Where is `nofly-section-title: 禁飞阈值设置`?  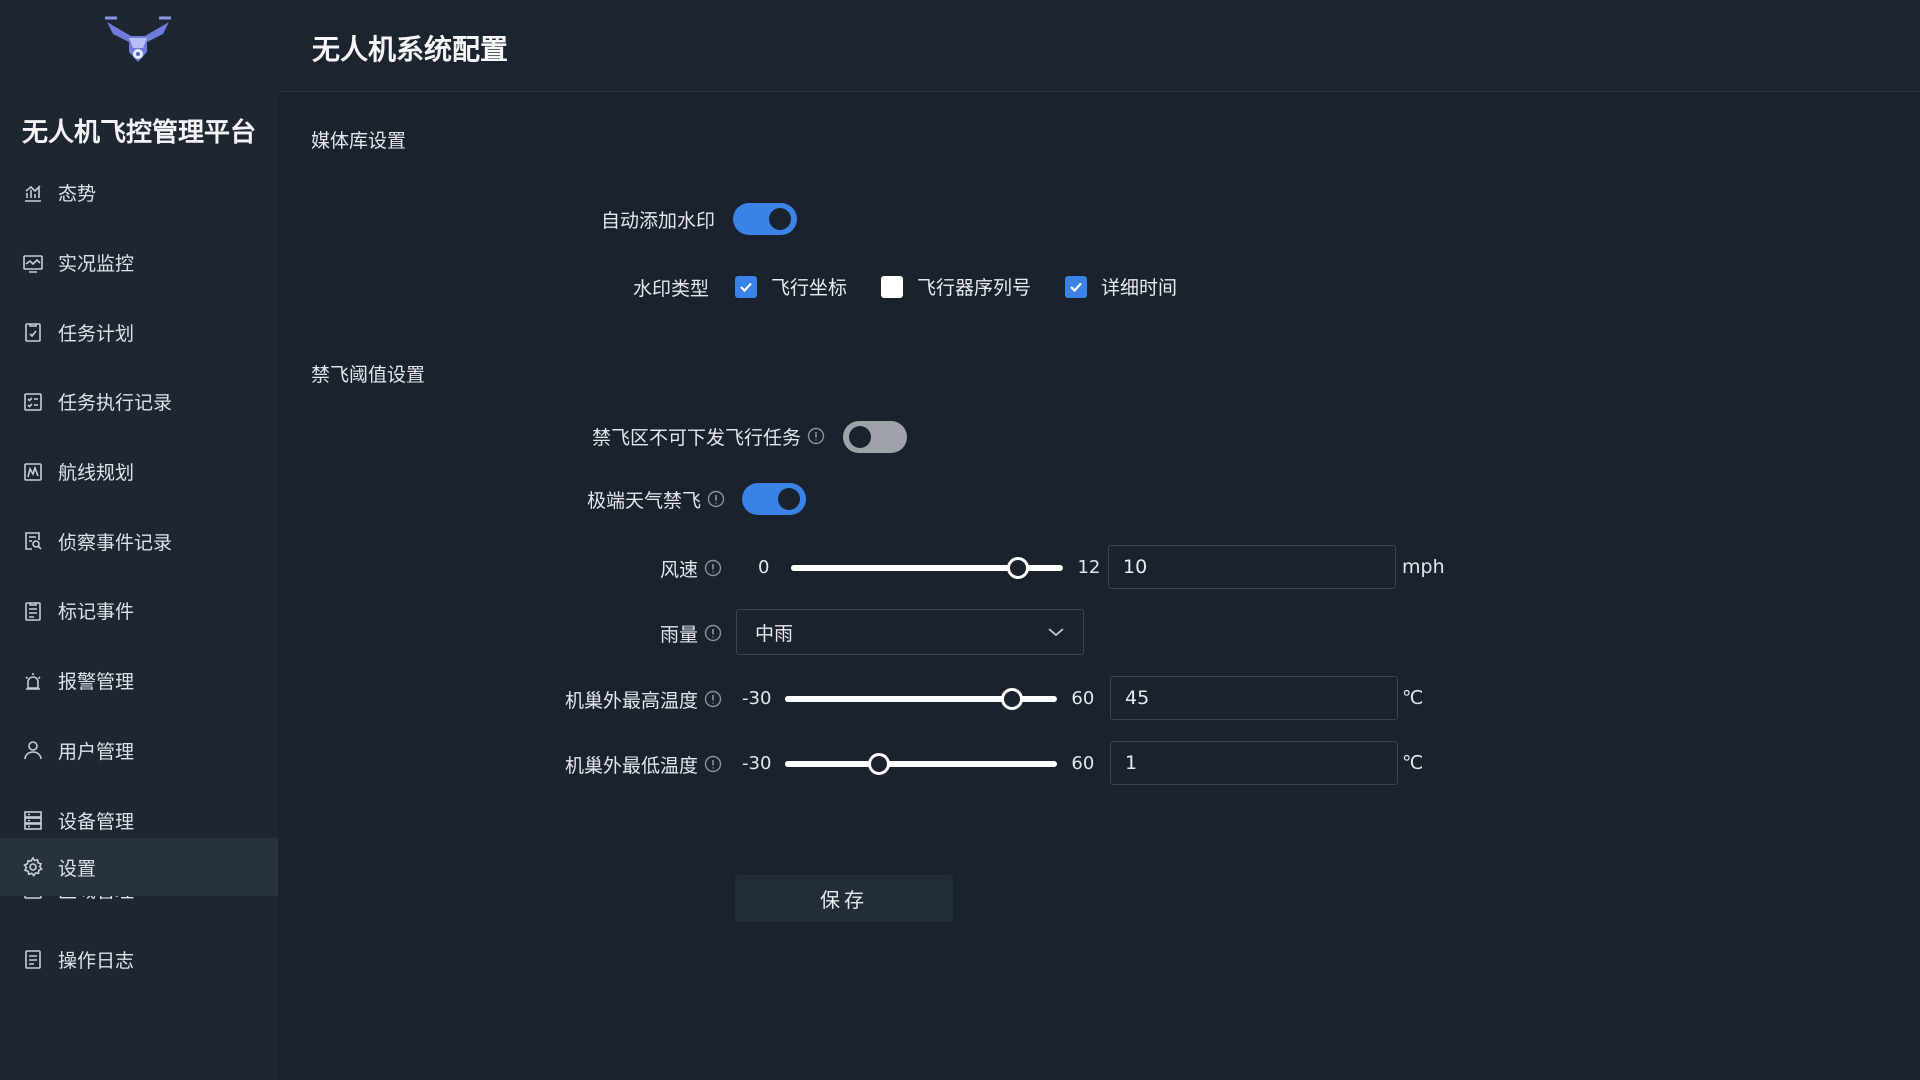
nofly-section-title: 禁飞阈值设置 is located at coordinates (368, 375).